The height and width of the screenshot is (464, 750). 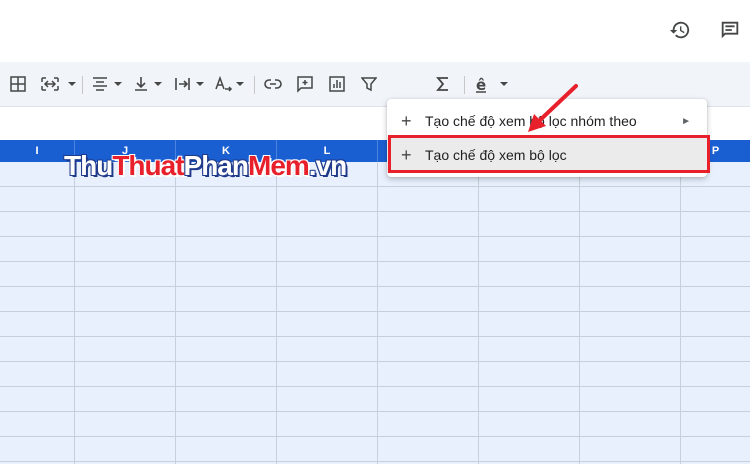 What do you see at coordinates (190, 84) in the screenshot?
I see `text-wrap-icon` at bounding box center [190, 84].